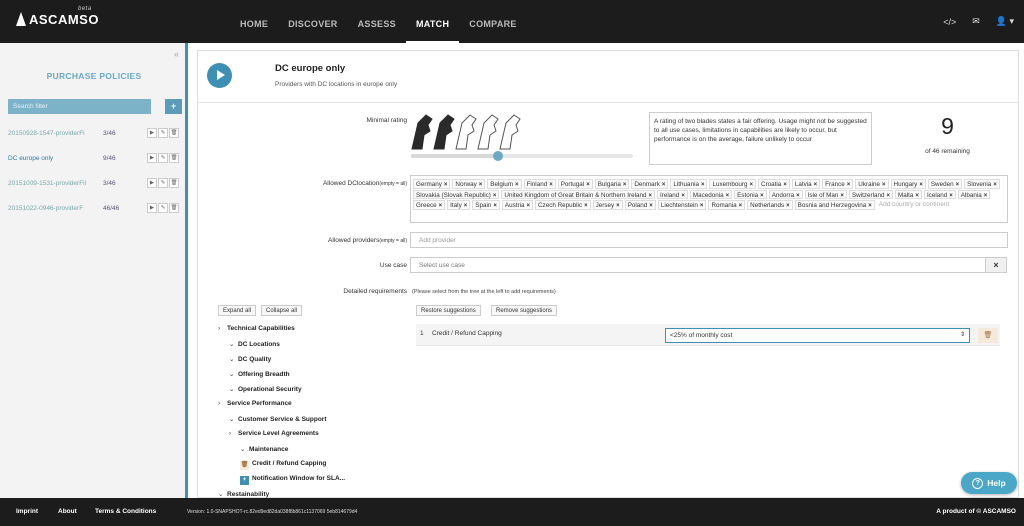 The image size is (1024, 526). Describe the element at coordinates (682, 205) in the screenshot. I see `location-tag: Liechtenstein ×` at that location.